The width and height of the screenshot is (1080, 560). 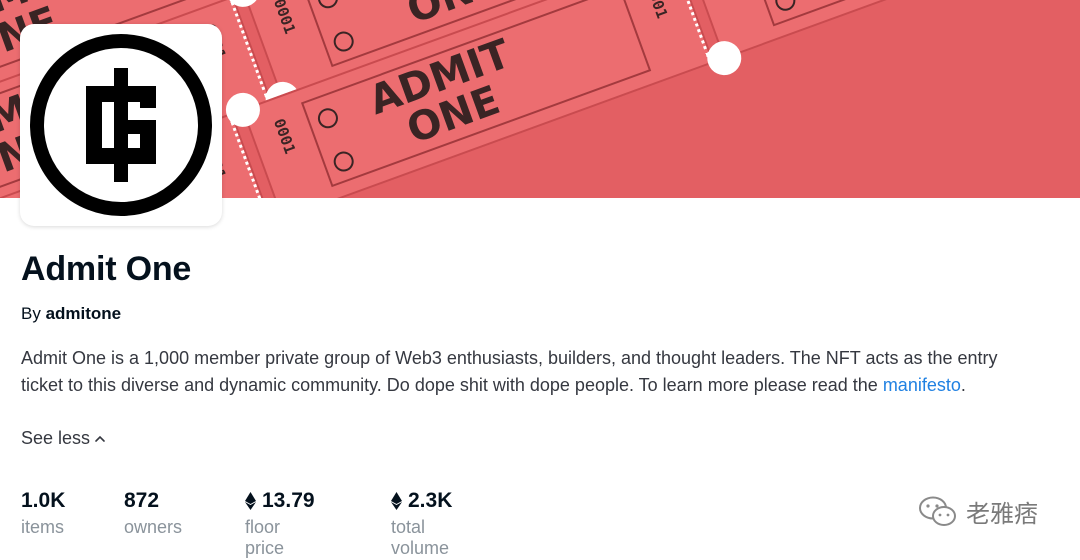 What do you see at coordinates (430, 500) in the screenshot?
I see `stat-value: 2.3K` at bounding box center [430, 500].